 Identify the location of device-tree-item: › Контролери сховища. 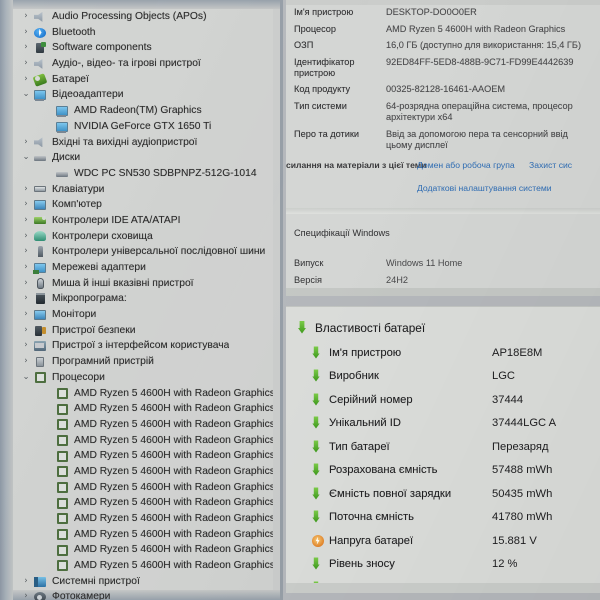
(143, 237).